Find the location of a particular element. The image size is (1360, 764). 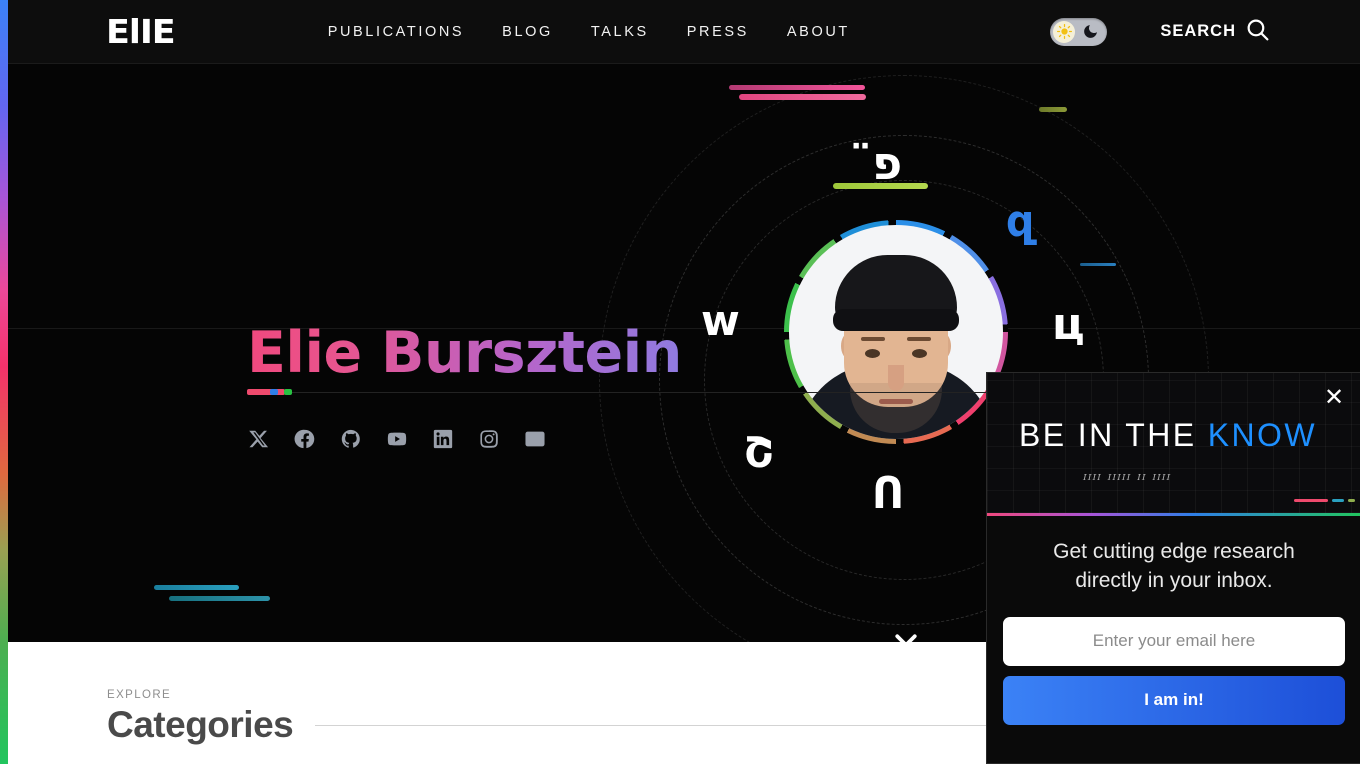

banner-accent-ticks is located at coordinates (1324, 500).